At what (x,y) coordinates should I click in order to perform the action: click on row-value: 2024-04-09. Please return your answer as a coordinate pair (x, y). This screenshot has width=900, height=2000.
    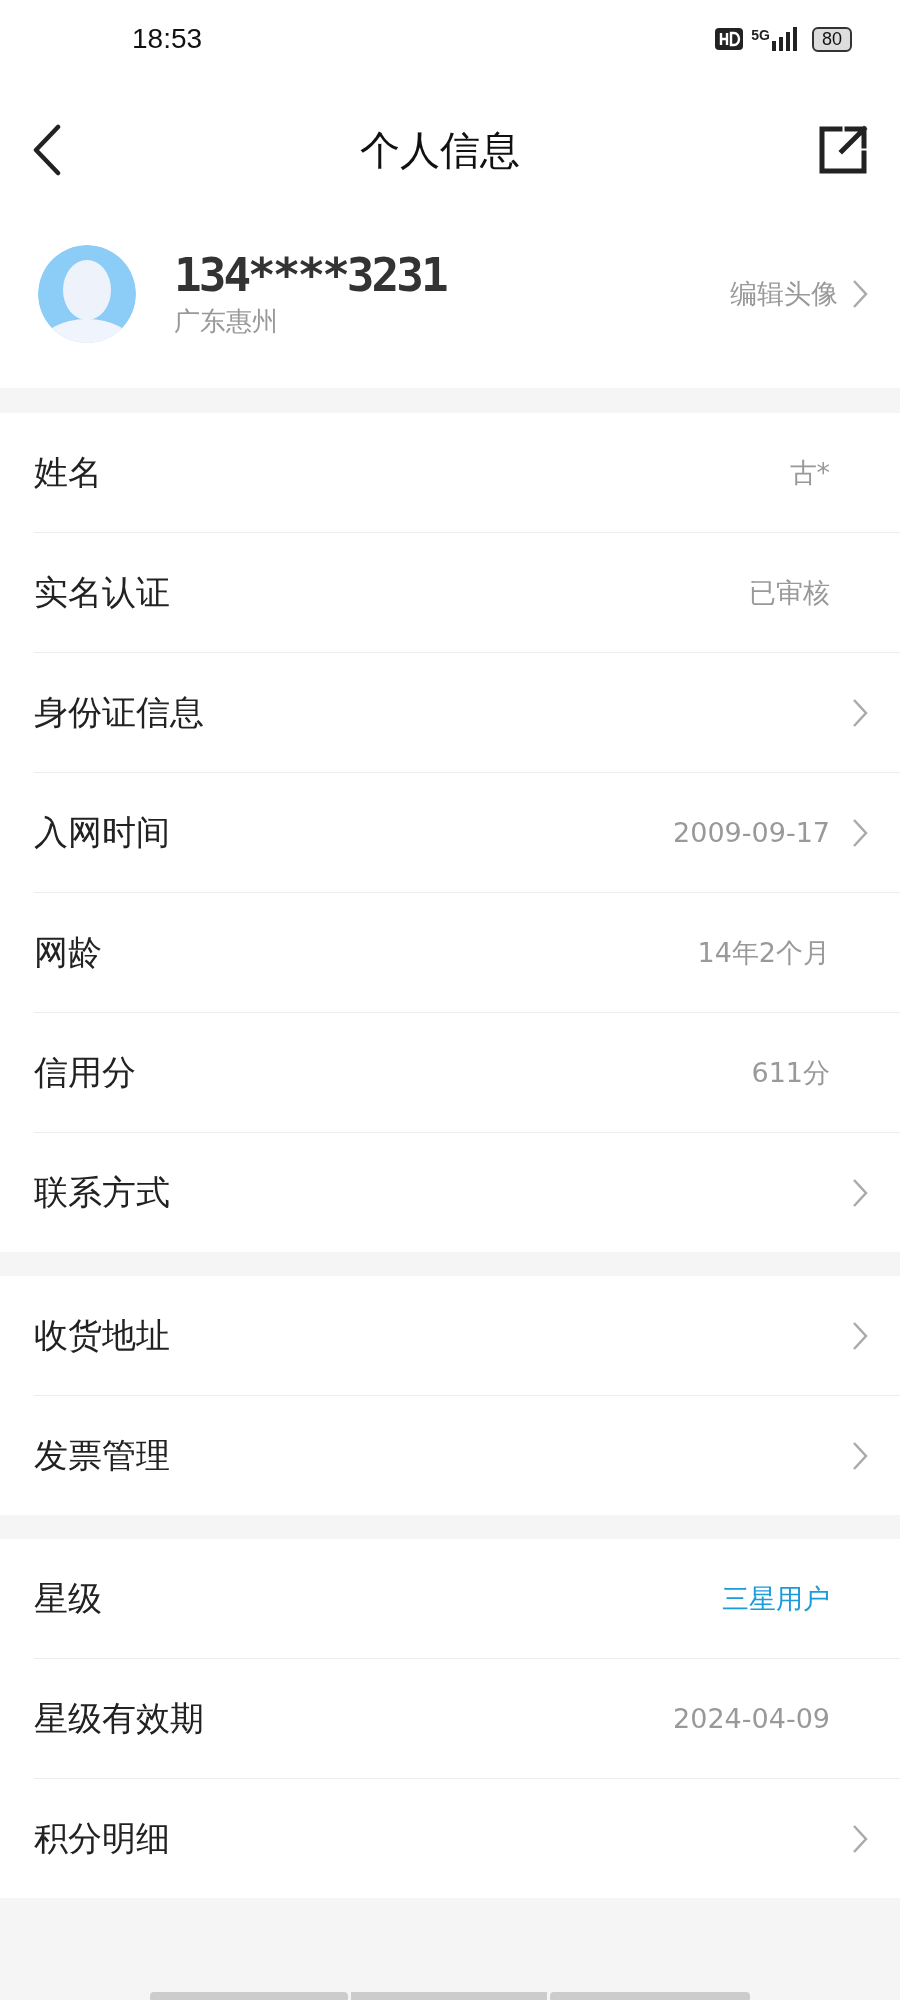
    Looking at the image, I should click on (751, 1718).